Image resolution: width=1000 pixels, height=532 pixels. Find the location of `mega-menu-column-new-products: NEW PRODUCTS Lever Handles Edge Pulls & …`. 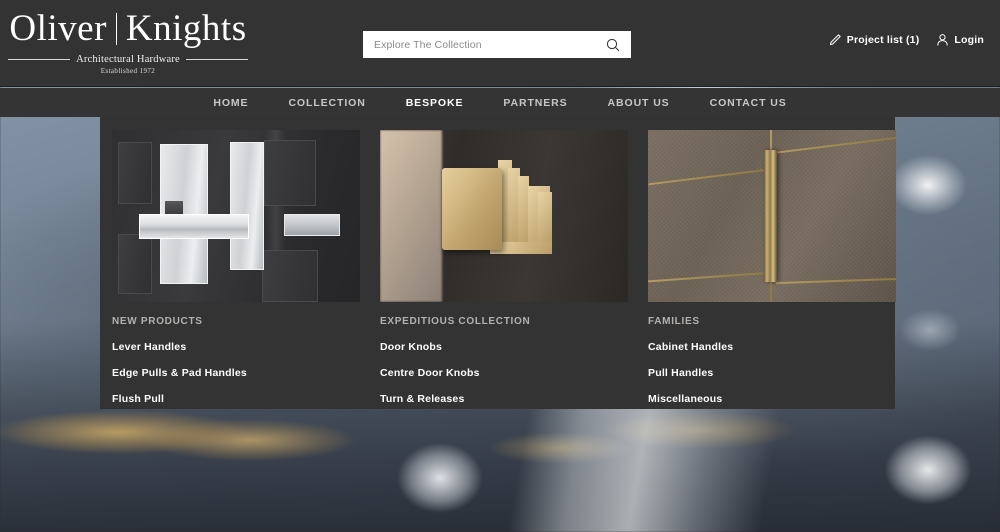

mega-menu-column-new-products: NEW PRODUCTS Lever Handles Edge Pulls & … is located at coordinates (236, 267).